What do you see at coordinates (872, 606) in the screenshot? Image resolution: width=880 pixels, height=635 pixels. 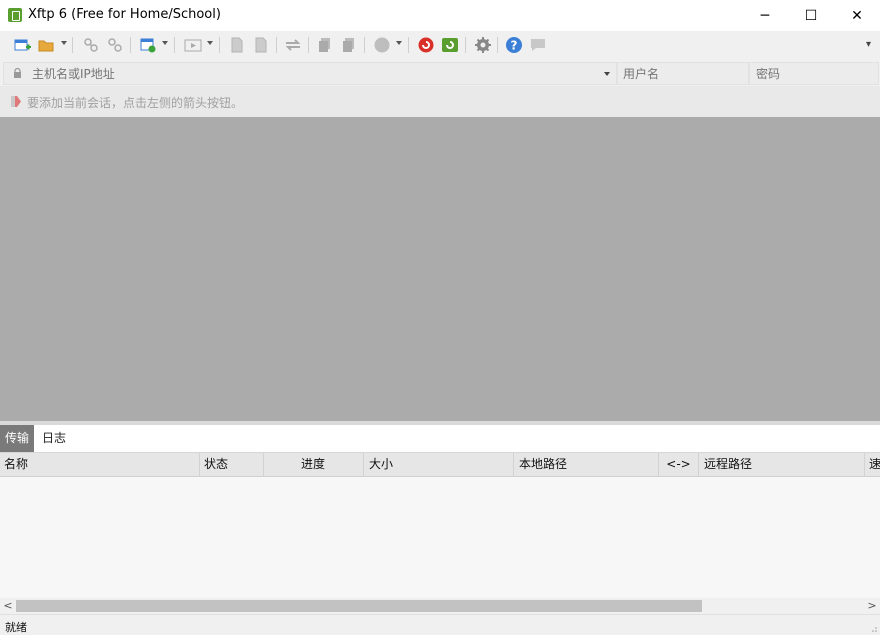 I see `scroll-right-icon: >` at bounding box center [872, 606].